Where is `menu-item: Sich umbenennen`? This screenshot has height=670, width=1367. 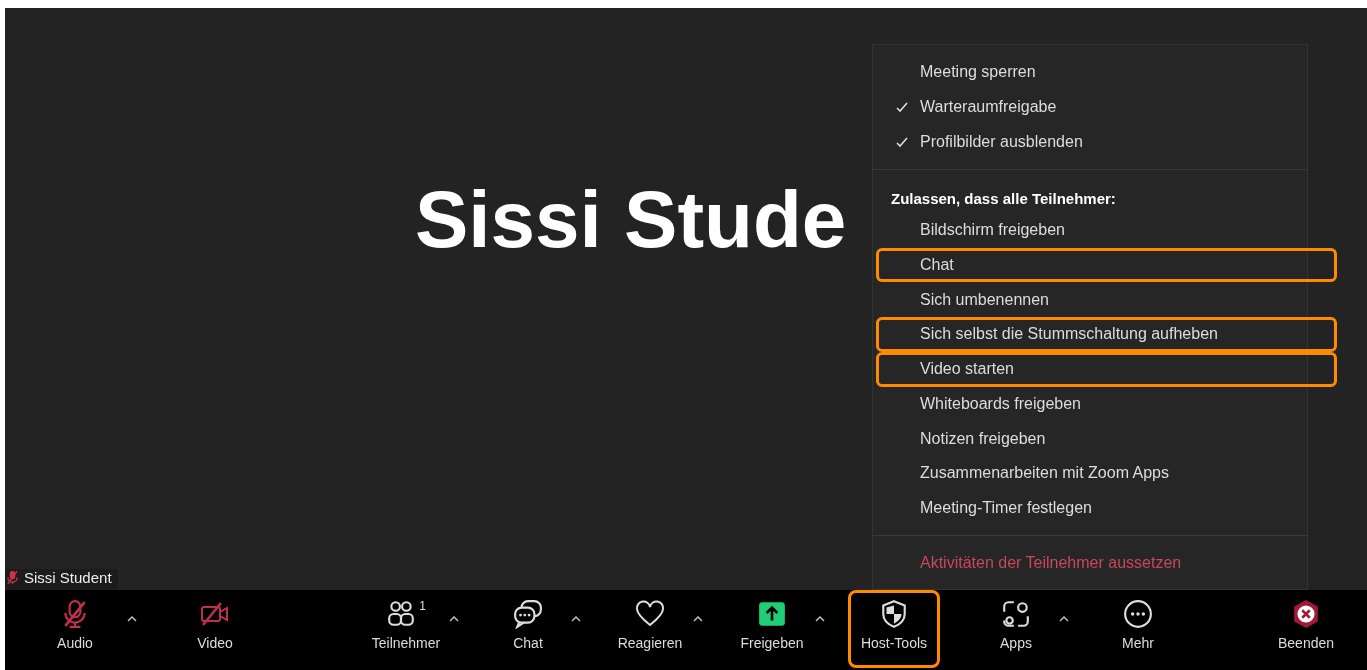
menu-item: Sich umbenennen is located at coordinates (984, 299).